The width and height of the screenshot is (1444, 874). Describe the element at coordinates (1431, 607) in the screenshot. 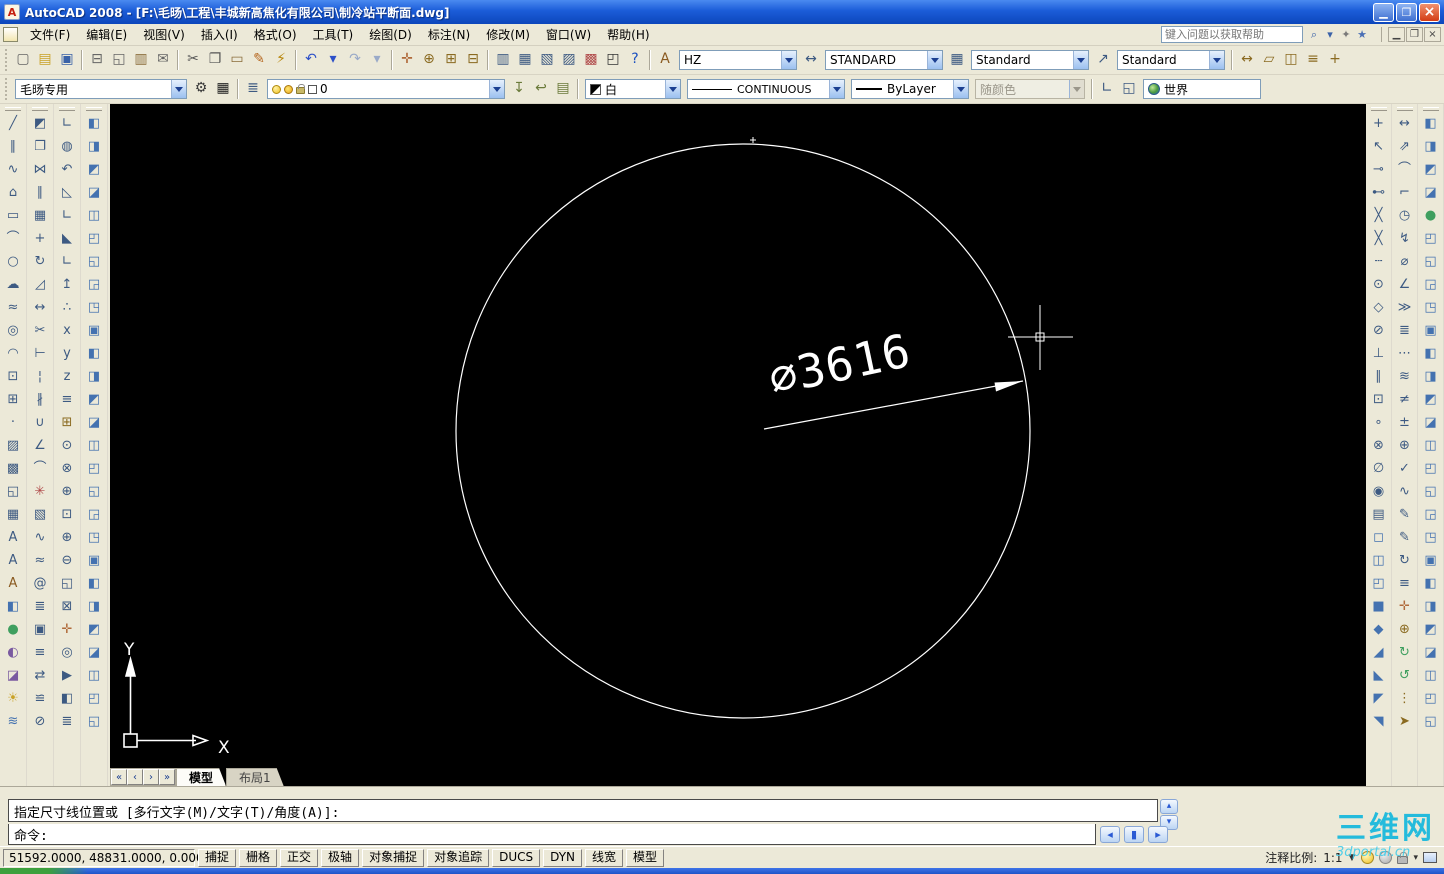

I see `3d-array-icon: ◨` at that location.